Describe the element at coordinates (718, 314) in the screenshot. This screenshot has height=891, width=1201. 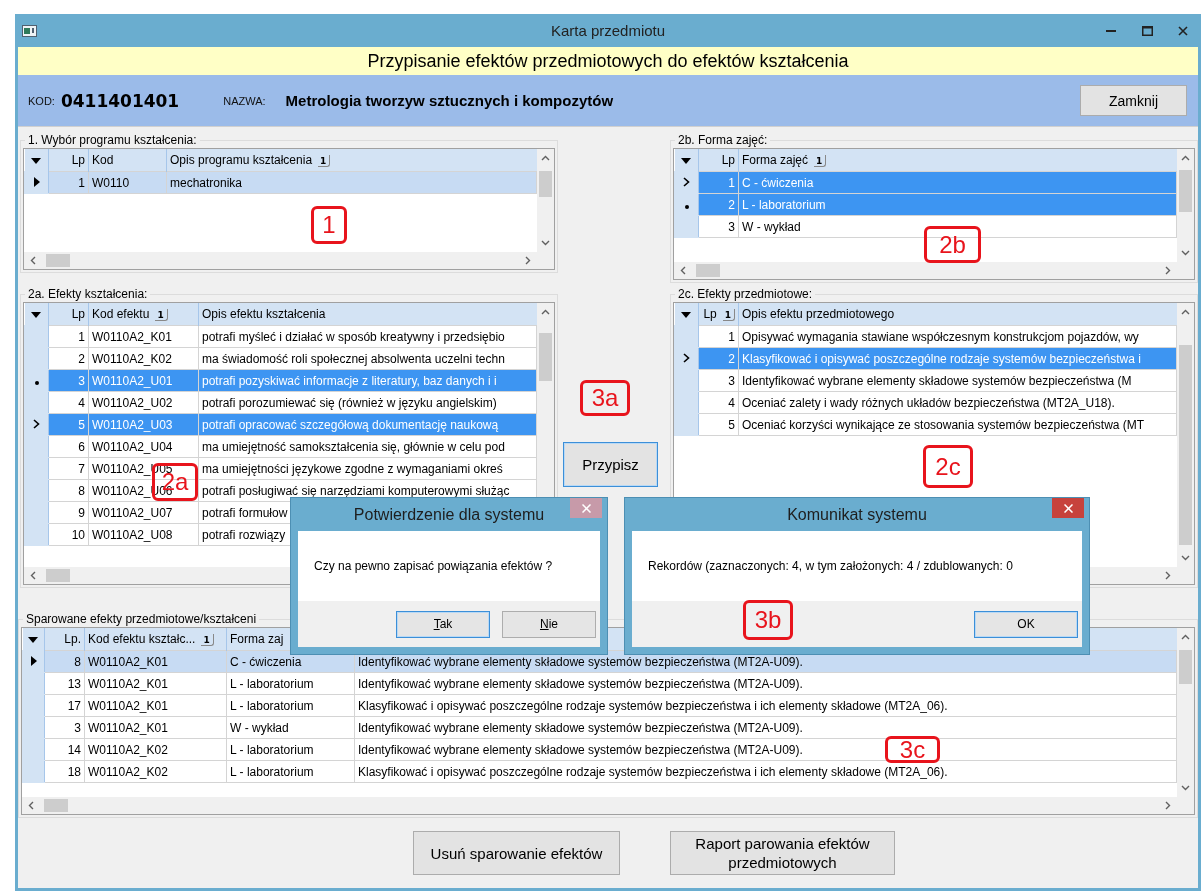
I see `column-header: Lp 1` at that location.